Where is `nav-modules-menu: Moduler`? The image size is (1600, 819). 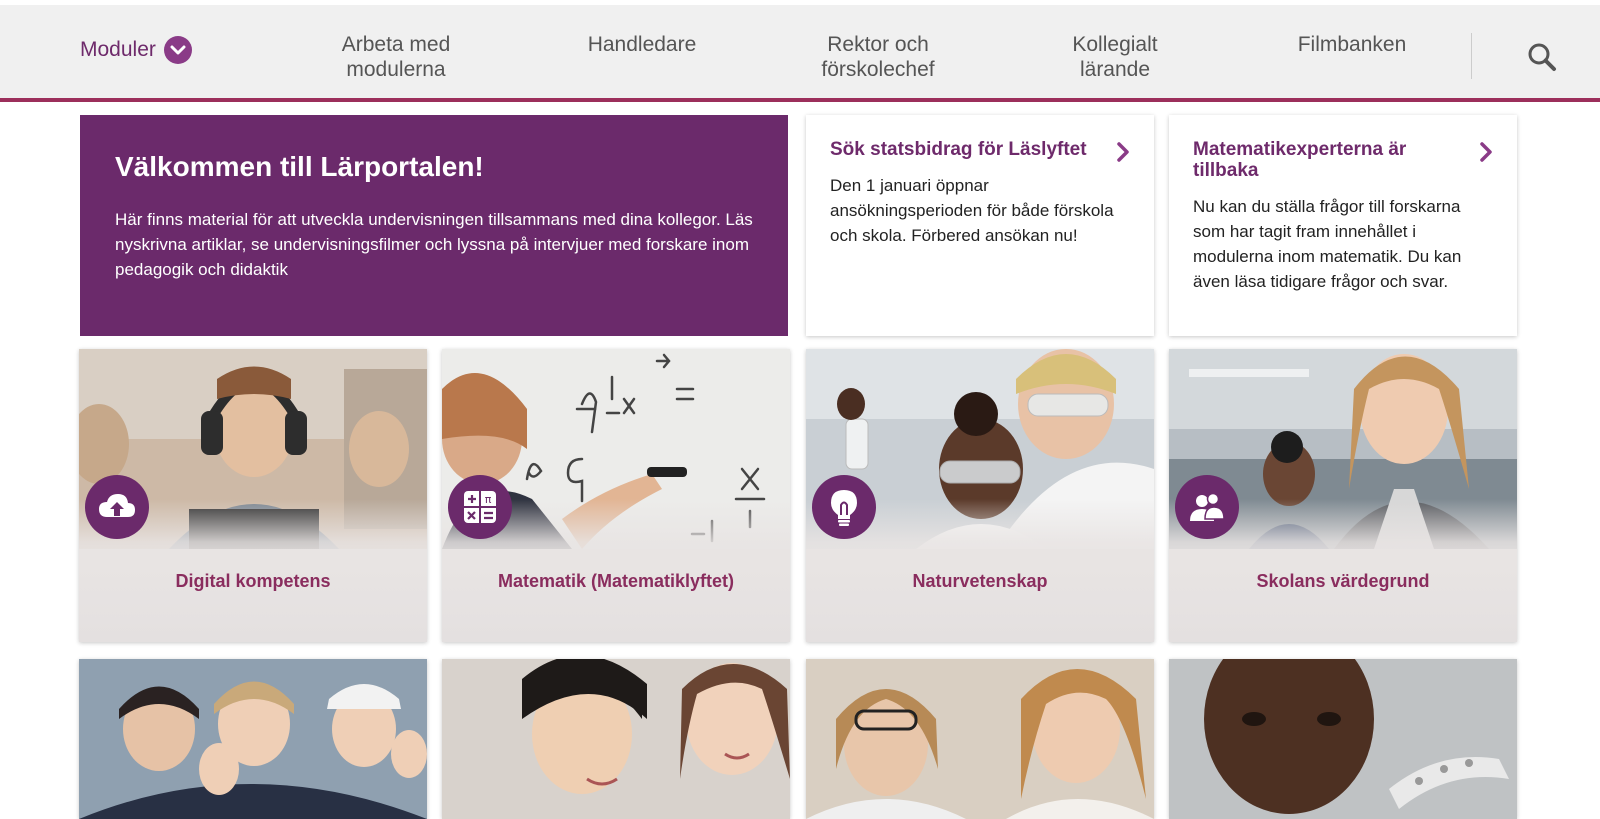
nav-modules-menu: Moduler is located at coordinates (136, 50).